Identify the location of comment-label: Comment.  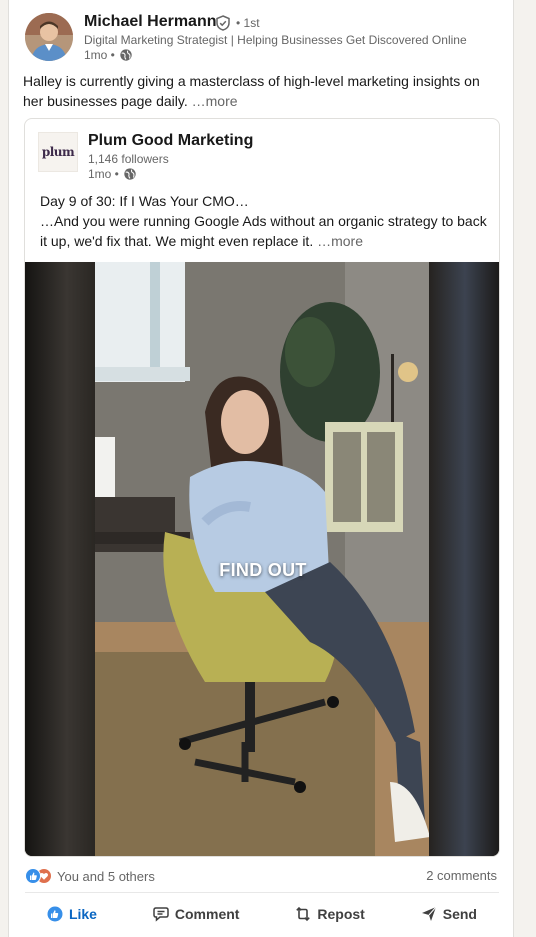
(207, 914).